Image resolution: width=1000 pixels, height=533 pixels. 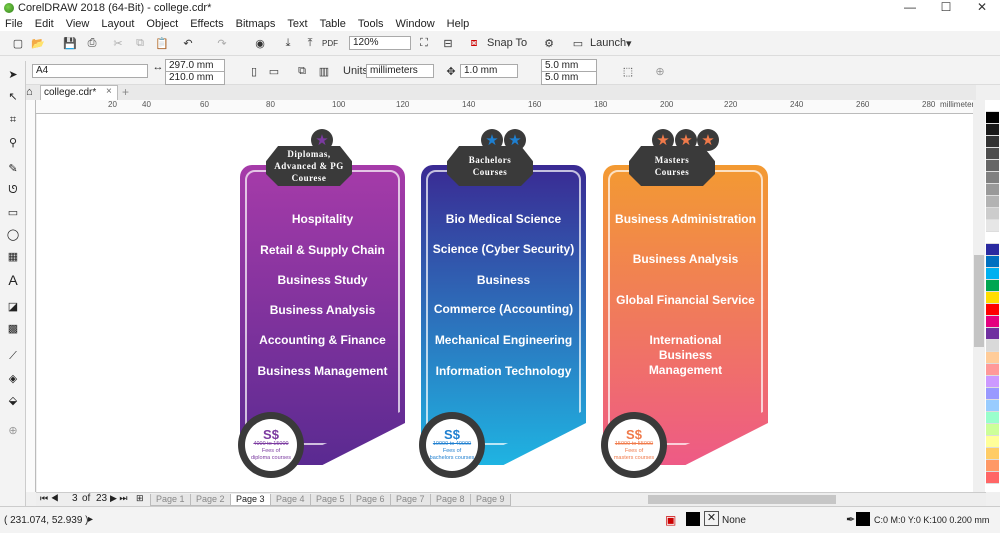 What do you see at coordinates (474, 43) in the screenshot?
I see `snap-icon: ⧈` at bounding box center [474, 43].